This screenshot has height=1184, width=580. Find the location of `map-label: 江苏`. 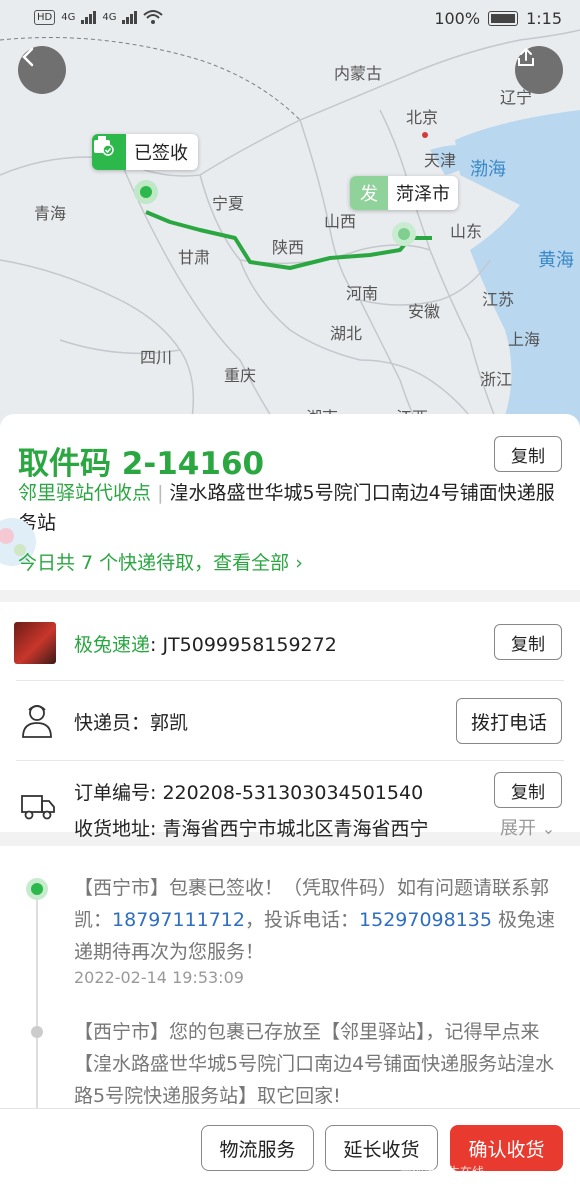

map-label: 江苏 is located at coordinates (498, 299).